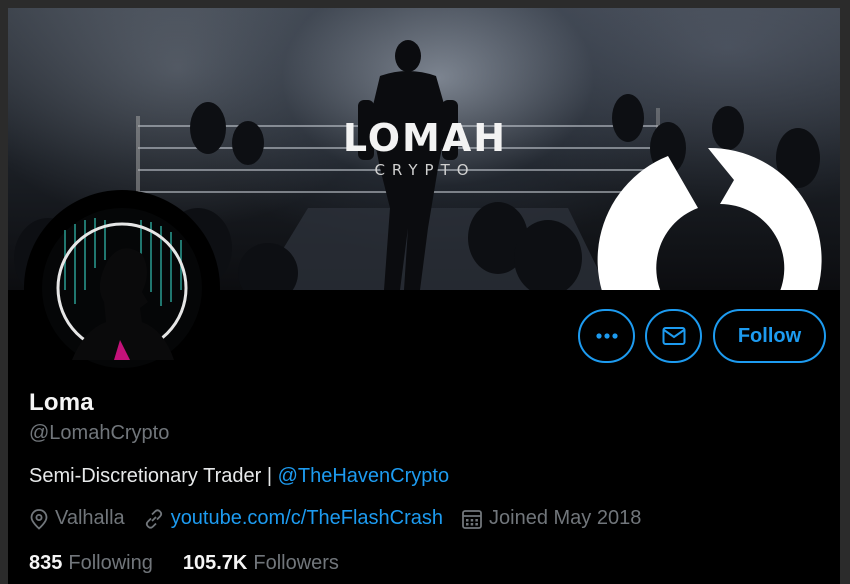 Image resolution: width=850 pixels, height=584 pixels. What do you see at coordinates (46, 563) in the screenshot?
I see `following-count: 835` at bounding box center [46, 563].